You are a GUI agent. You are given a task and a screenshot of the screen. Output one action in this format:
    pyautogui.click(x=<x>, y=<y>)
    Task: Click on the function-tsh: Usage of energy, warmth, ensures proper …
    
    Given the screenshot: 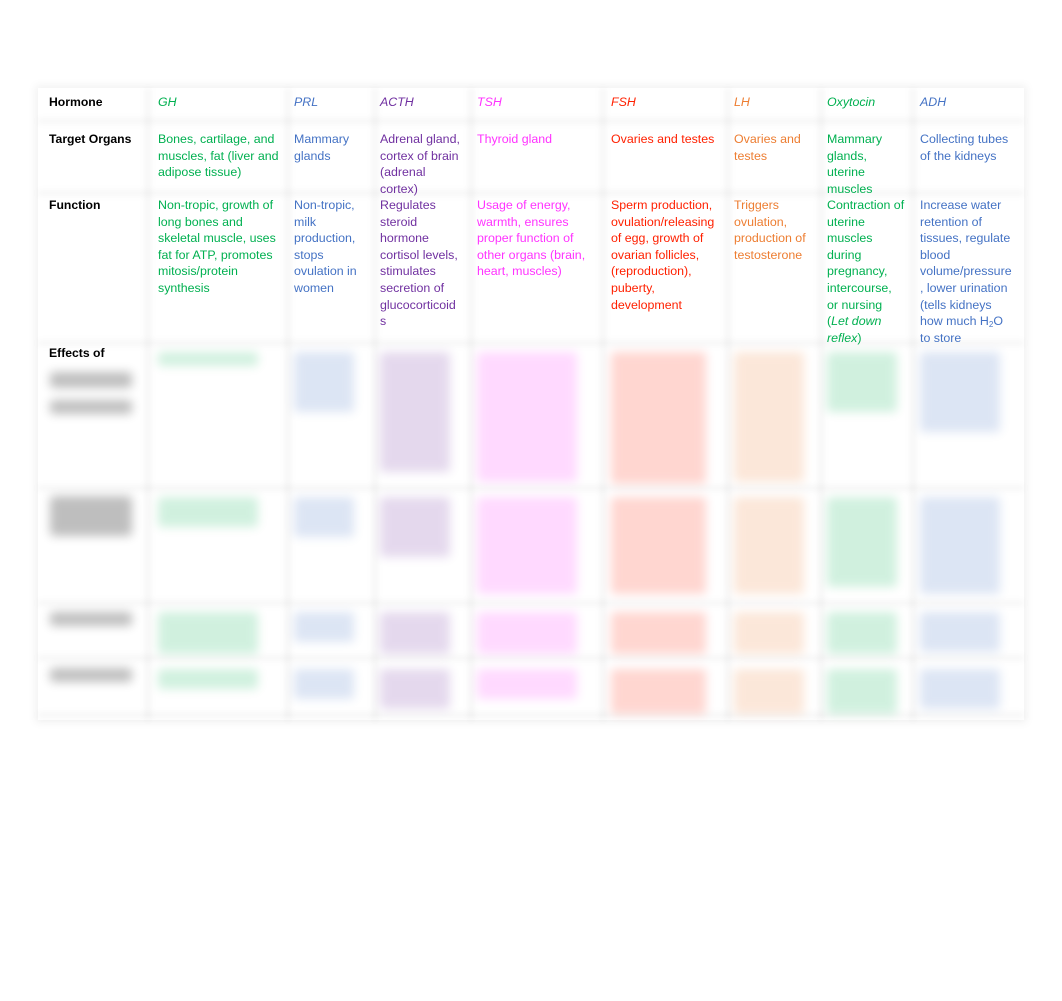 What is the action you would take?
    pyautogui.click(x=531, y=238)
    